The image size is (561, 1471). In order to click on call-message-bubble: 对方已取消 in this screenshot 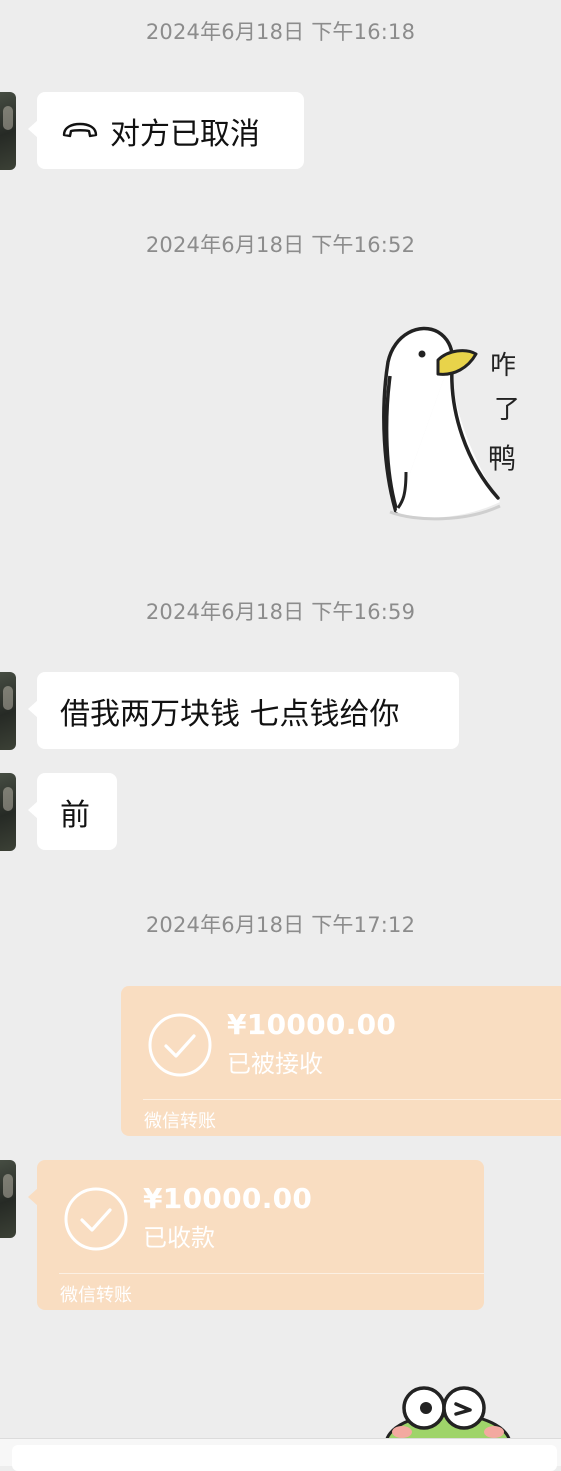, I will do `click(166, 130)`.